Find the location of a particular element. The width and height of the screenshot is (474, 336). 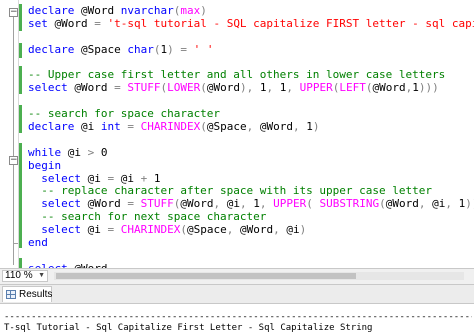

code-token: SUBSTRING is located at coordinates (349, 204).